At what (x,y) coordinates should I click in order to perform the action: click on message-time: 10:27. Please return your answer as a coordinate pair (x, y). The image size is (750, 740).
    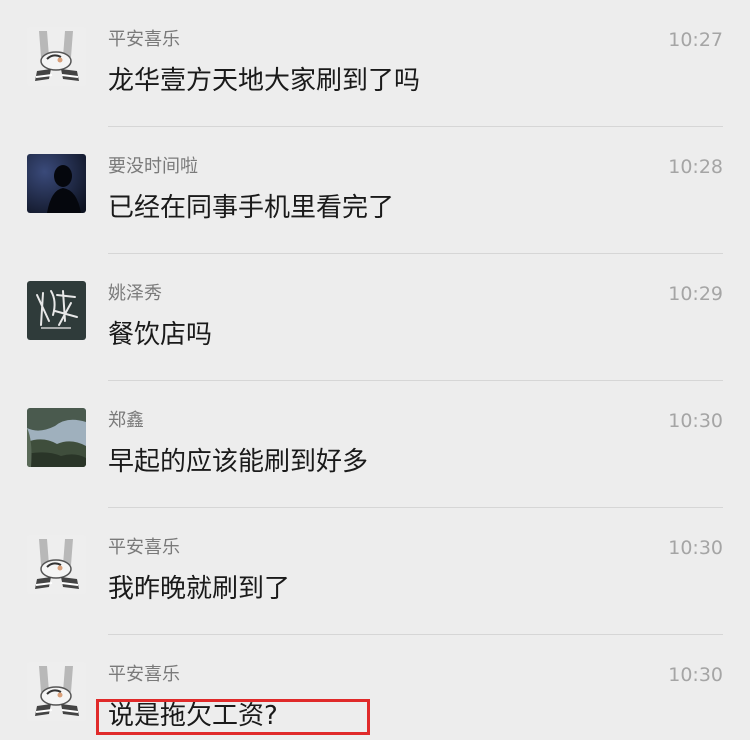
    Looking at the image, I should click on (695, 40).